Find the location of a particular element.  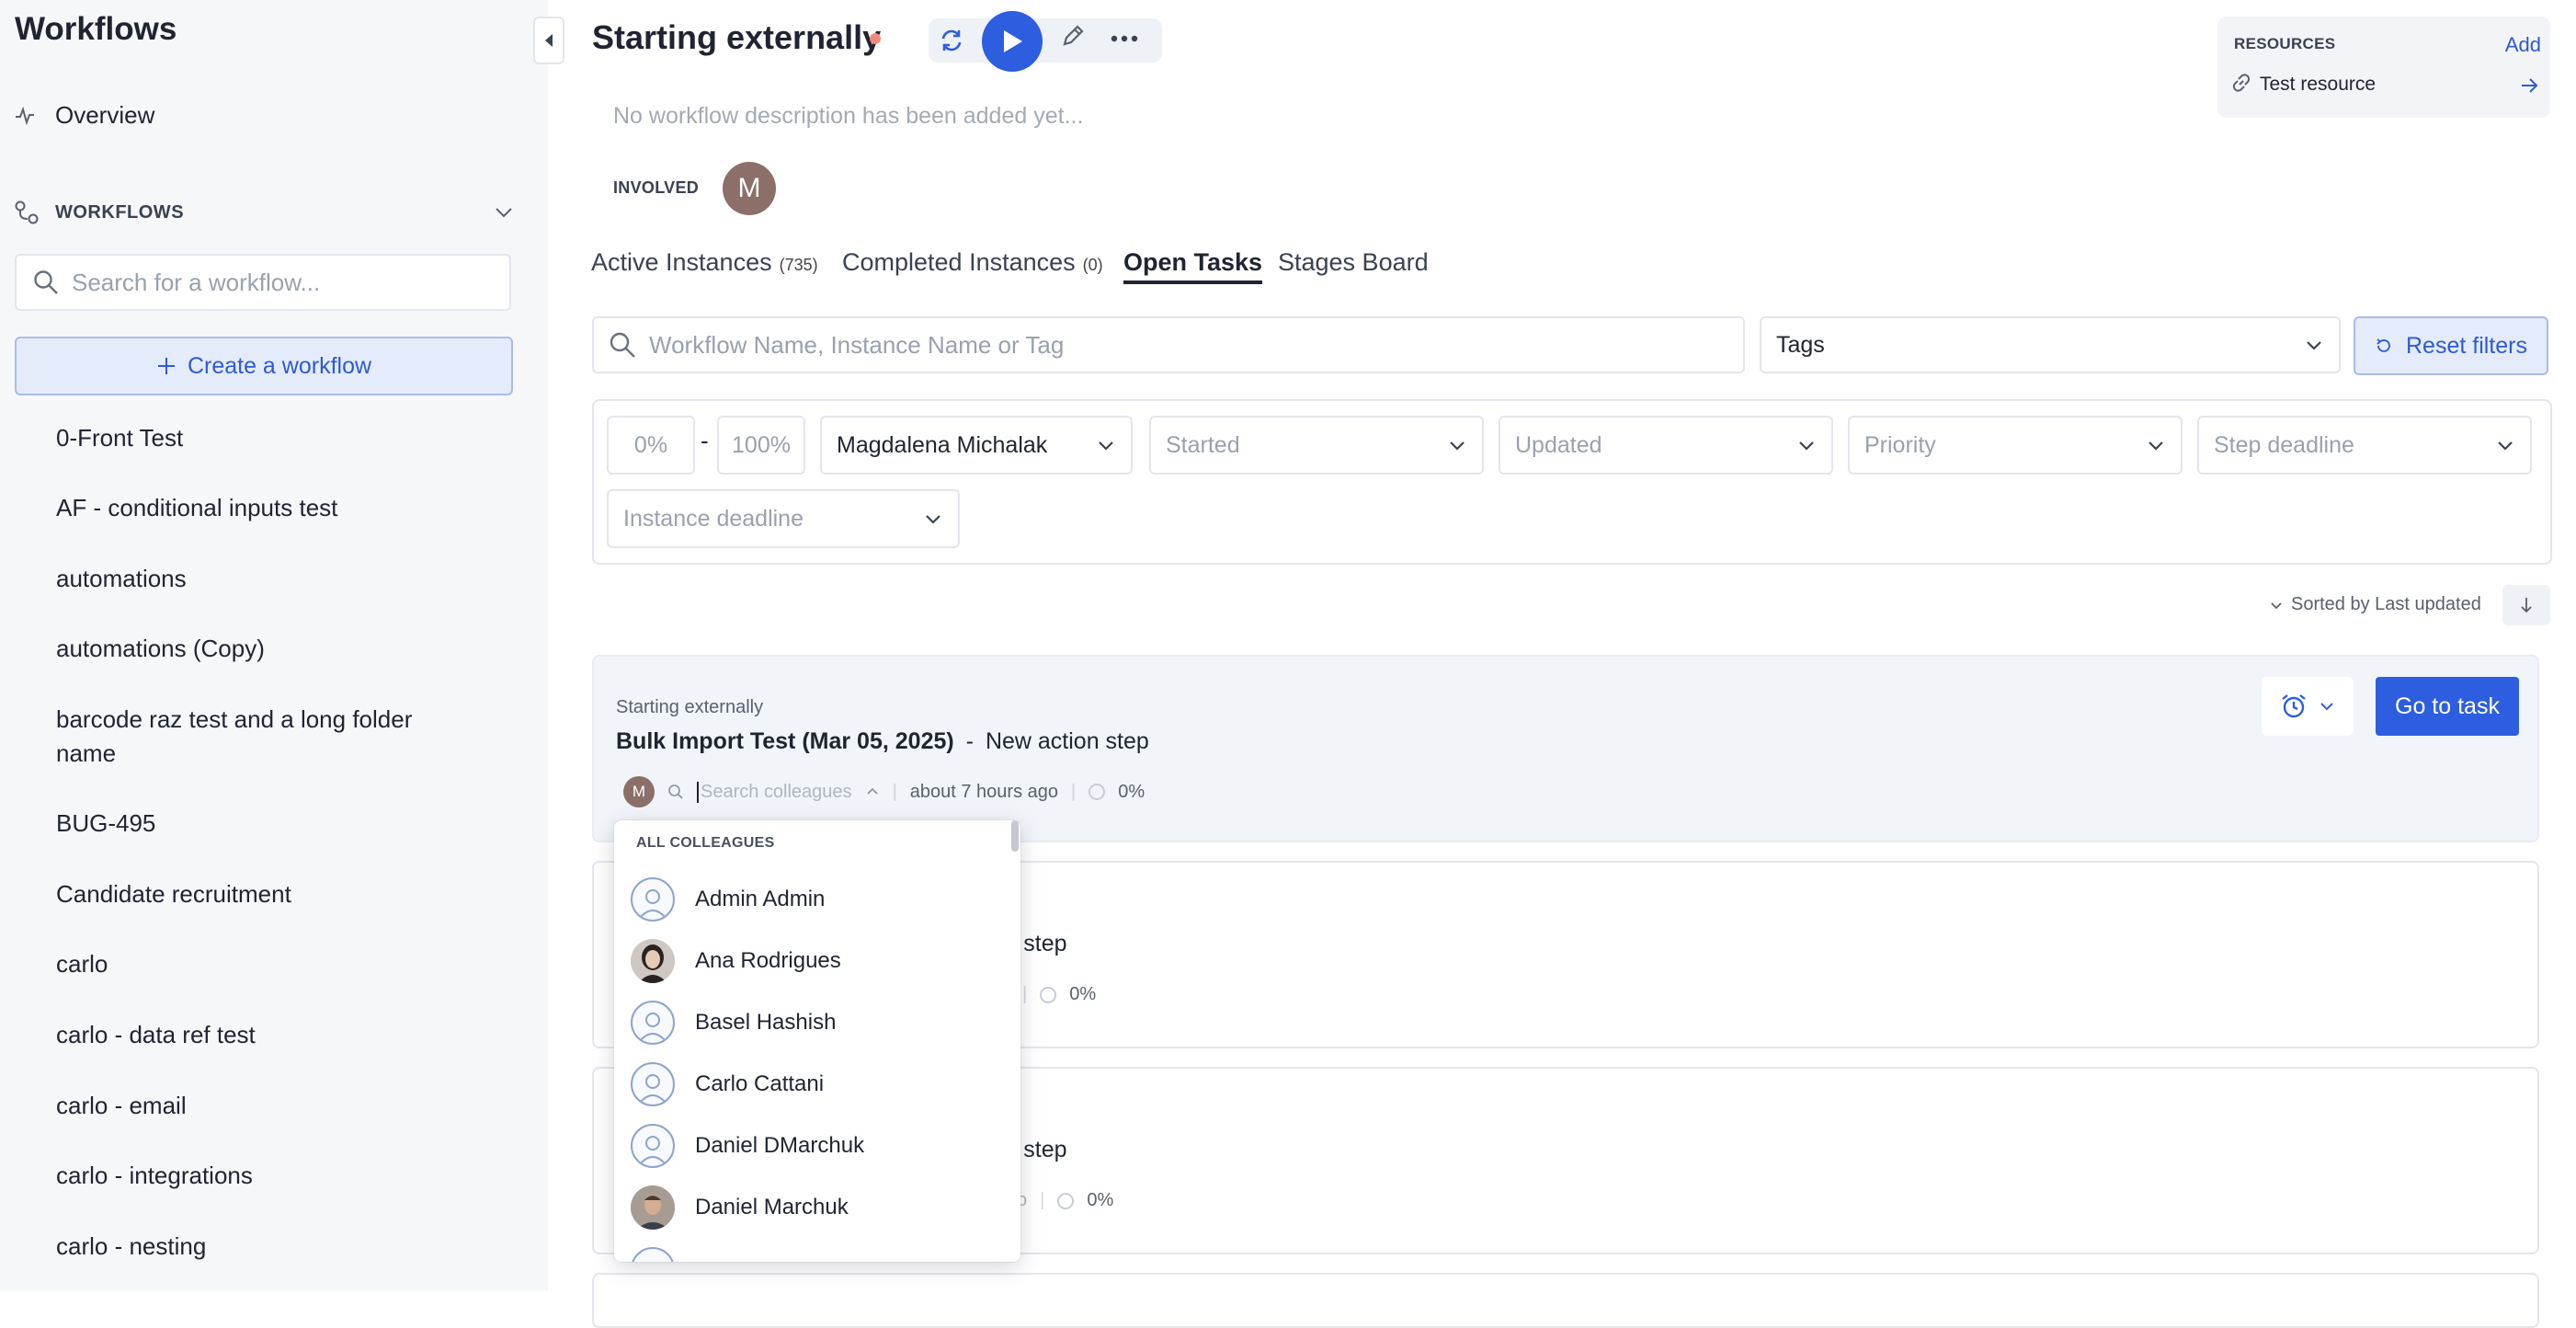

edit-button is located at coordinates (1073, 38).